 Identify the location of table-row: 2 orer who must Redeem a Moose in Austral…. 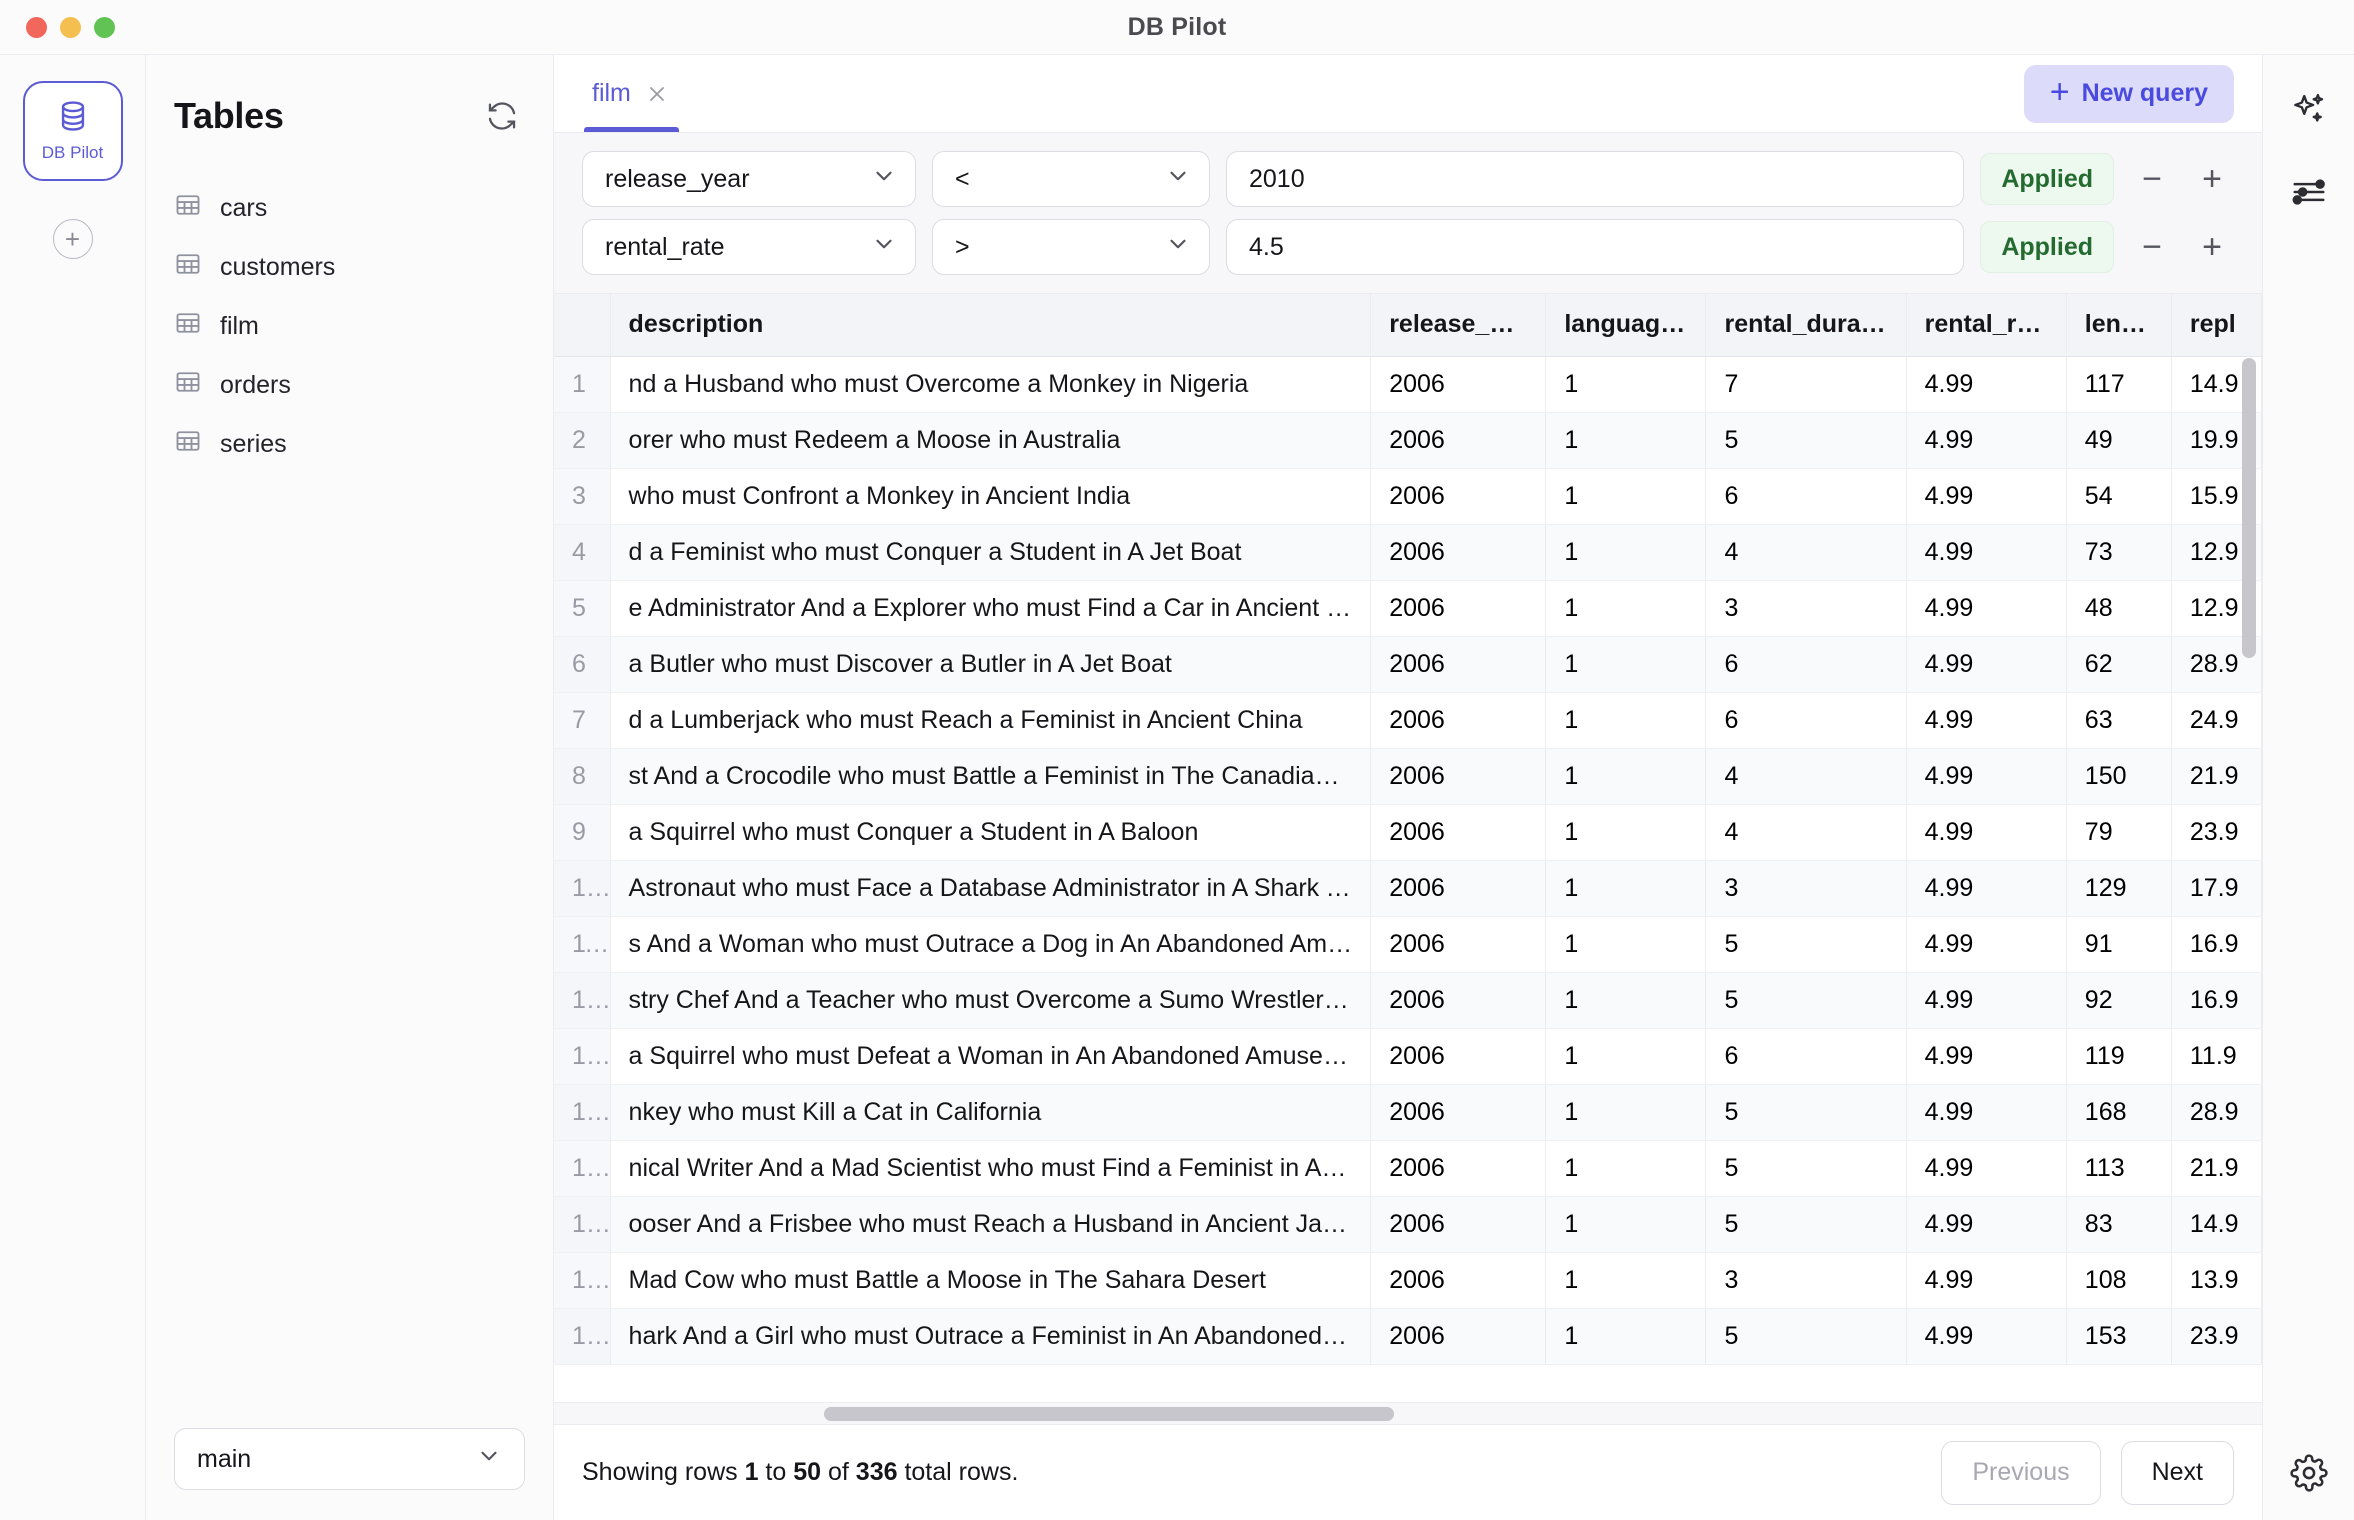
(1408, 440).